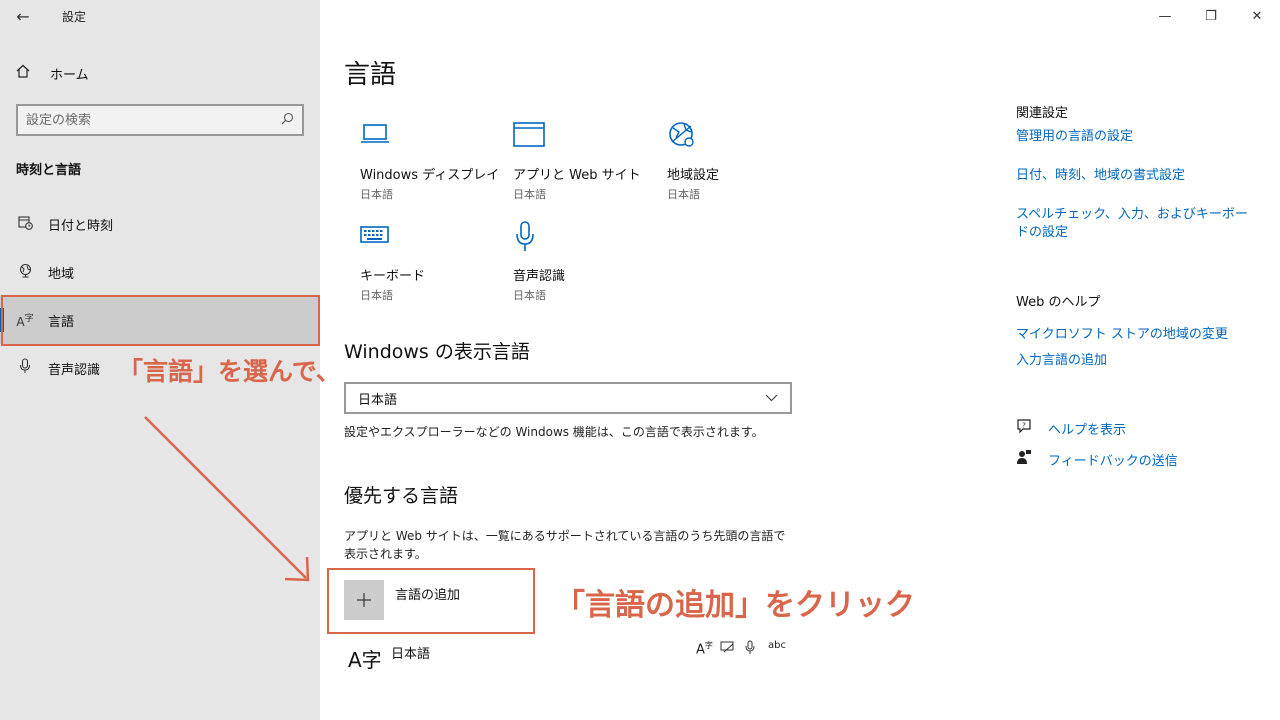 Image resolution: width=1280 pixels, height=720 pixels. What do you see at coordinates (588, 161) in the screenshot?
I see `tile-apps-websites: アプリと Web サイト 日本語` at bounding box center [588, 161].